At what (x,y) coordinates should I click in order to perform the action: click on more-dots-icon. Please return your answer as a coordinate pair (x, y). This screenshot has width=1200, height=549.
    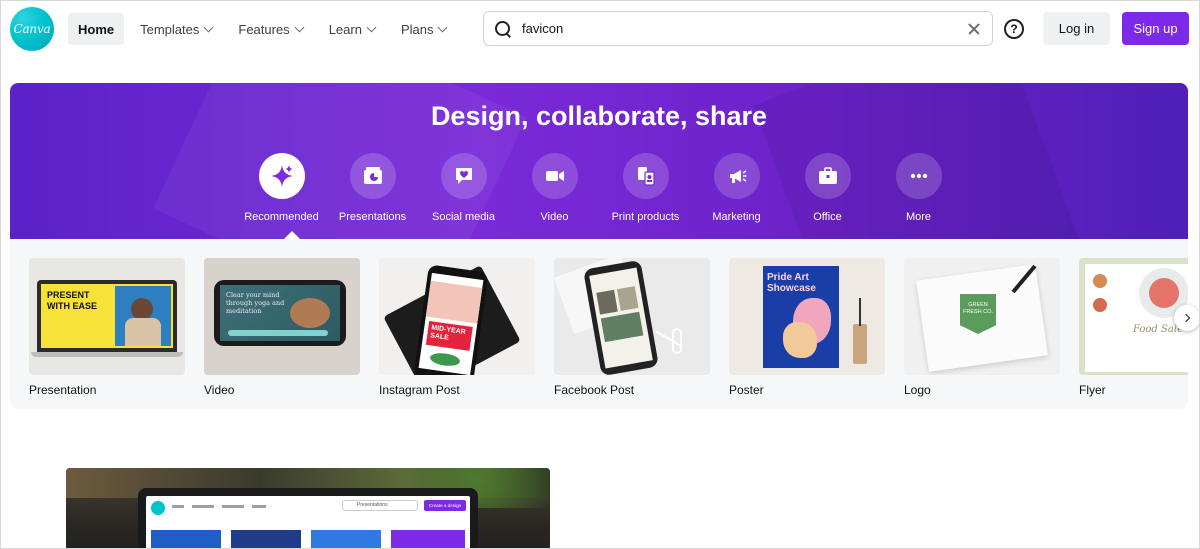
    Looking at the image, I should click on (918, 176).